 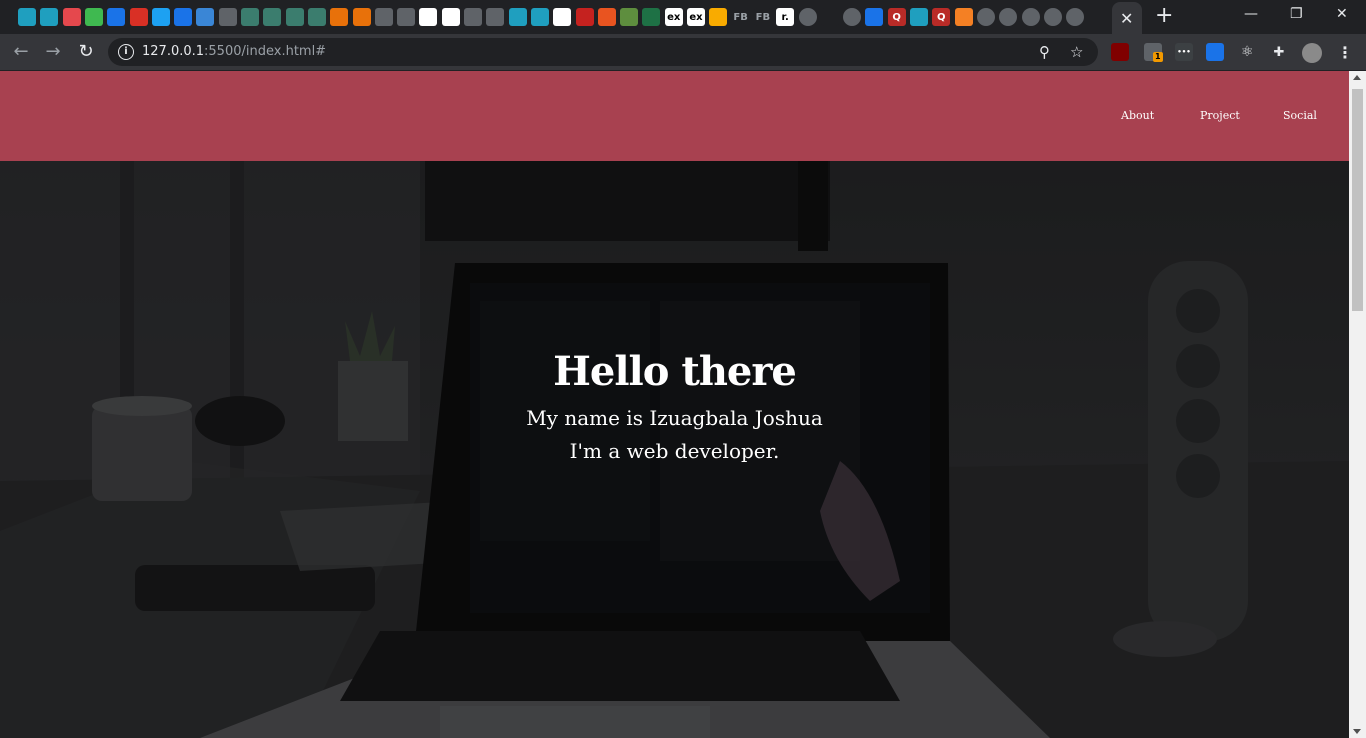 What do you see at coordinates (428, 17) in the screenshot?
I see `google-icon` at bounding box center [428, 17].